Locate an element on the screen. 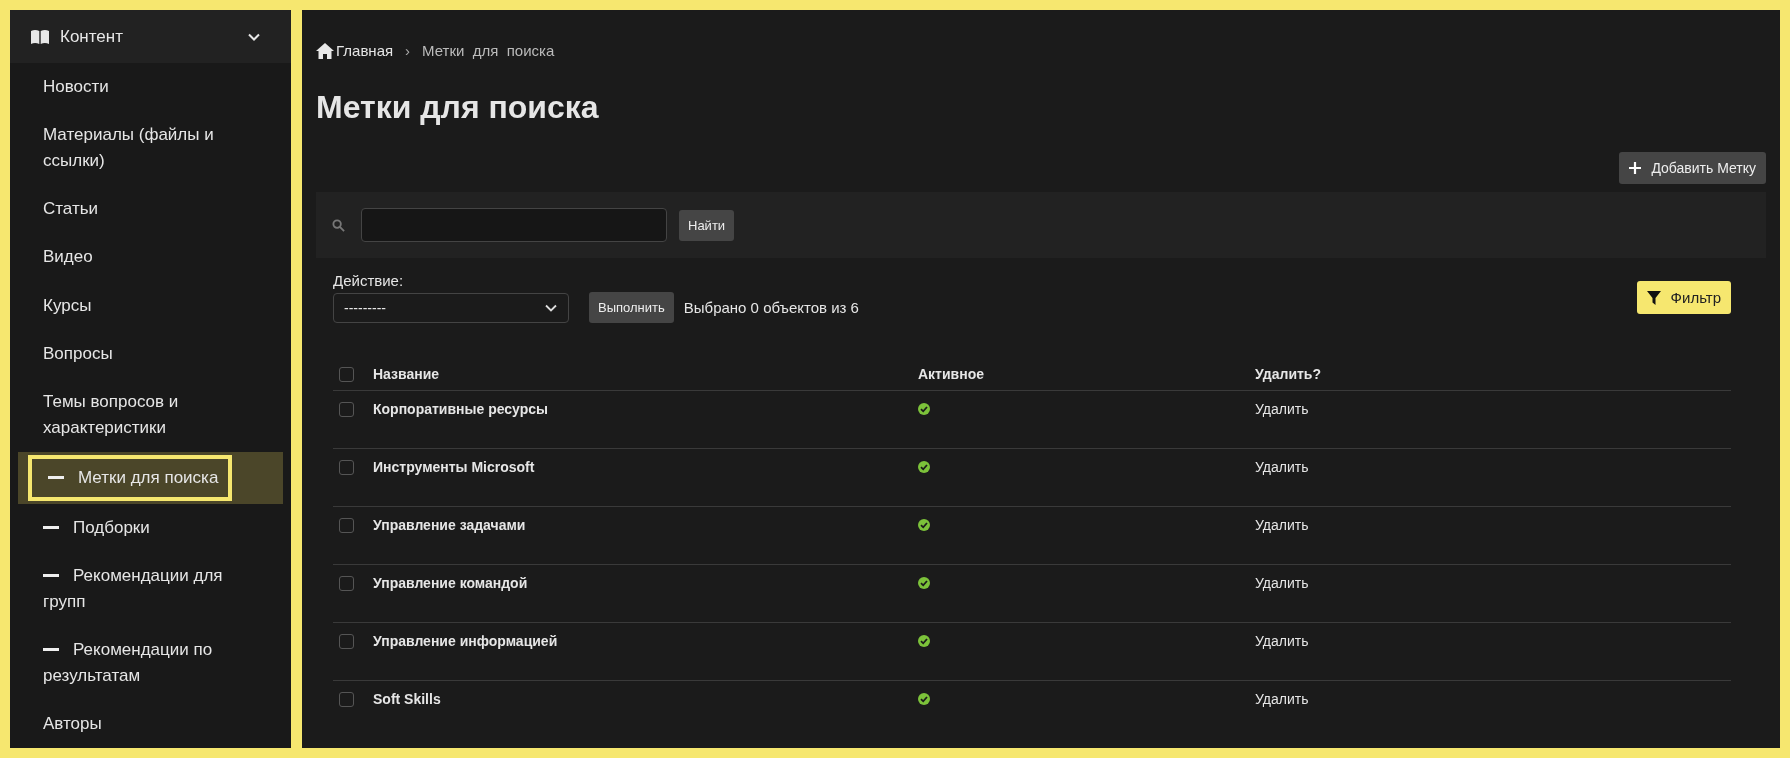 This screenshot has height=758, width=1790. tag-name: Soft Skills is located at coordinates (407, 699).